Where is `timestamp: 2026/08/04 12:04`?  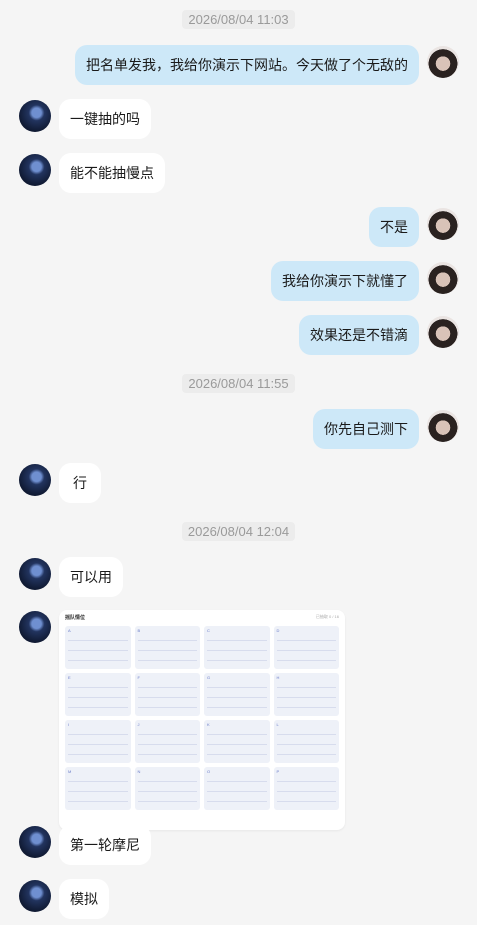 timestamp: 2026/08/04 12:04 is located at coordinates (238, 531).